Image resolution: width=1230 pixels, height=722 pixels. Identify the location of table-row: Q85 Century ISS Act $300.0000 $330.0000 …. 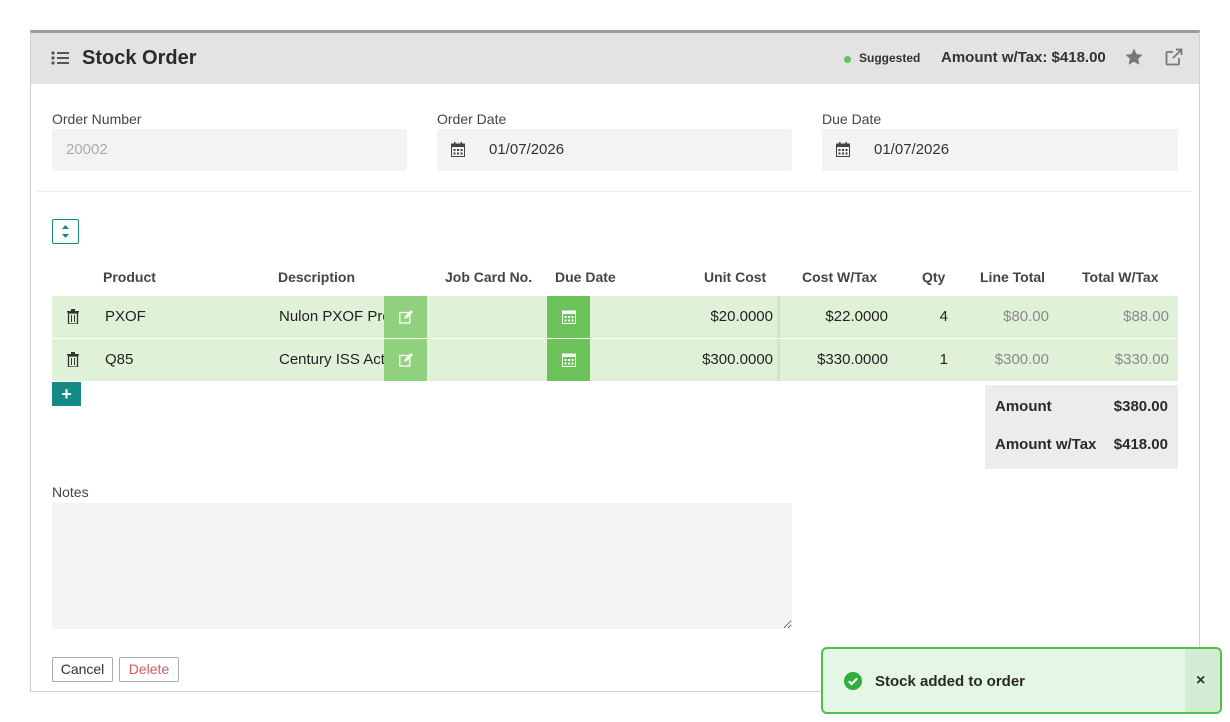
(615, 360).